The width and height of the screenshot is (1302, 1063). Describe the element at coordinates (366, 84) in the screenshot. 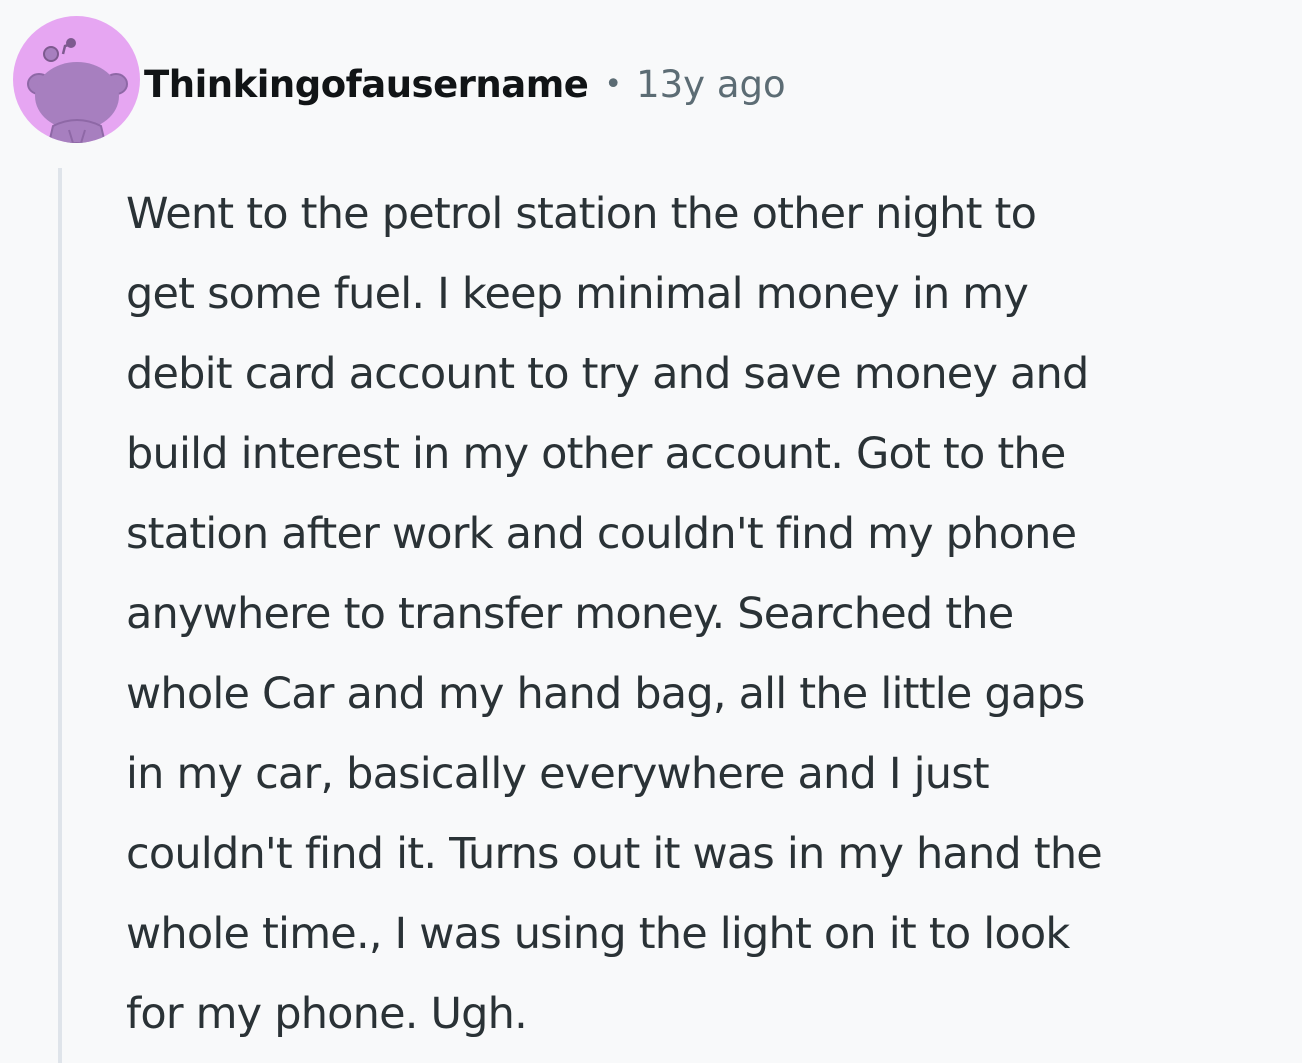

I see `comment-author-link: Thinkingofausername` at that location.